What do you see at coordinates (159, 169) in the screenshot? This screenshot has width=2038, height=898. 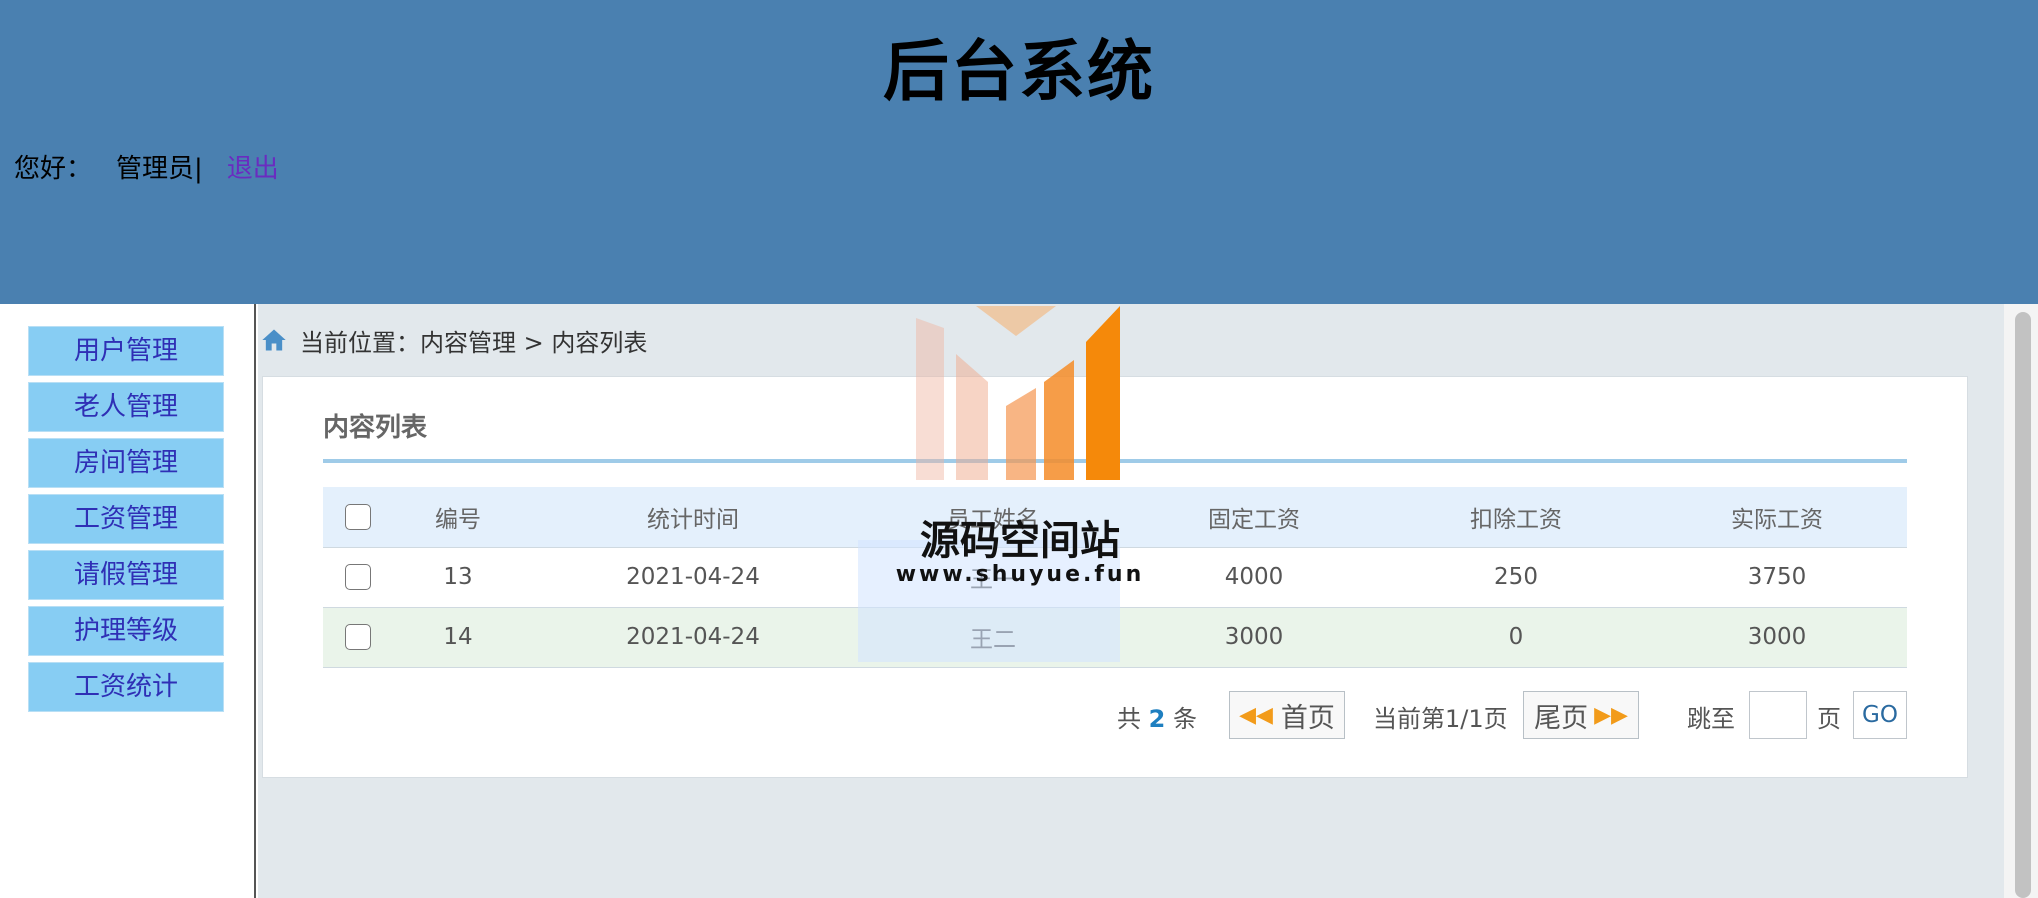 I see `user-name: 管理员|` at bounding box center [159, 169].